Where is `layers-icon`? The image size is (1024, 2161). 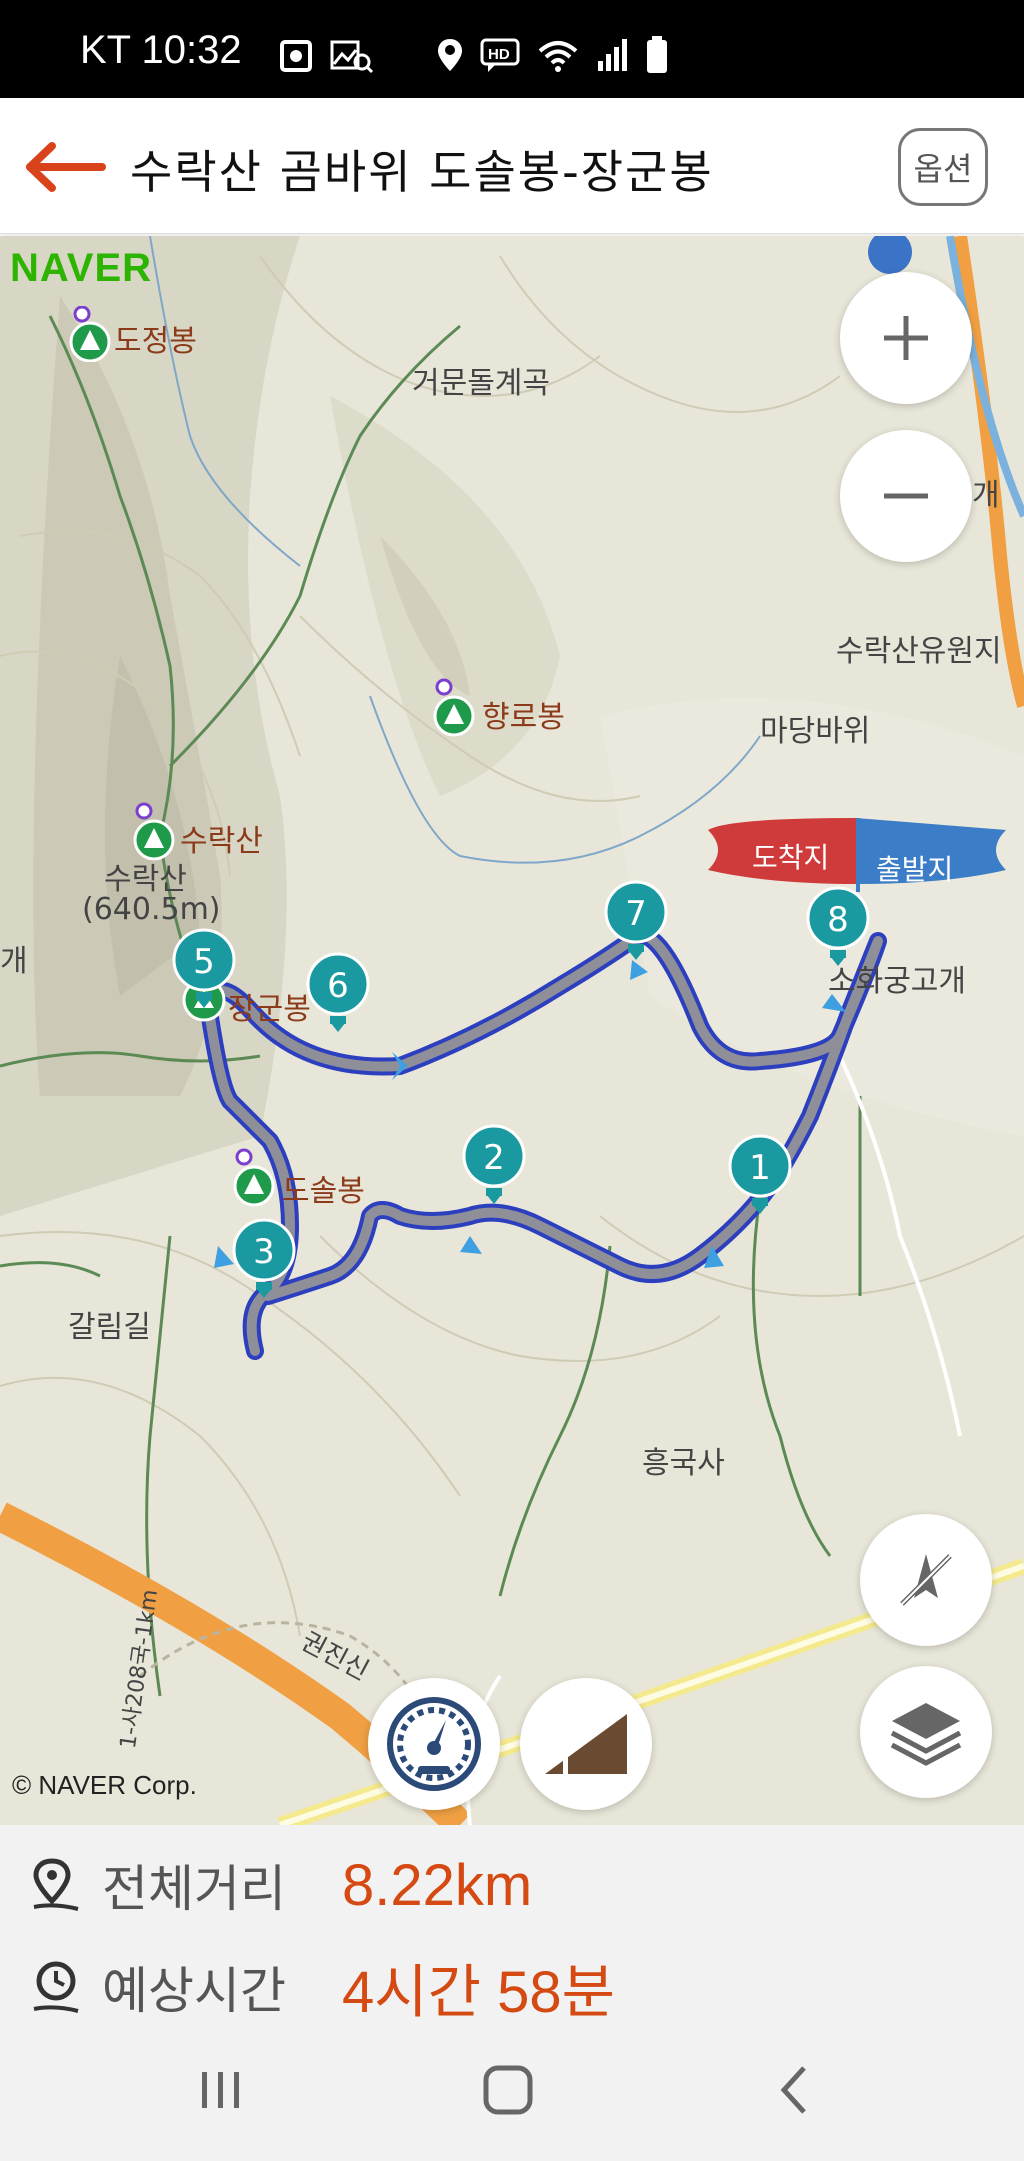
layers-icon is located at coordinates (926, 1734).